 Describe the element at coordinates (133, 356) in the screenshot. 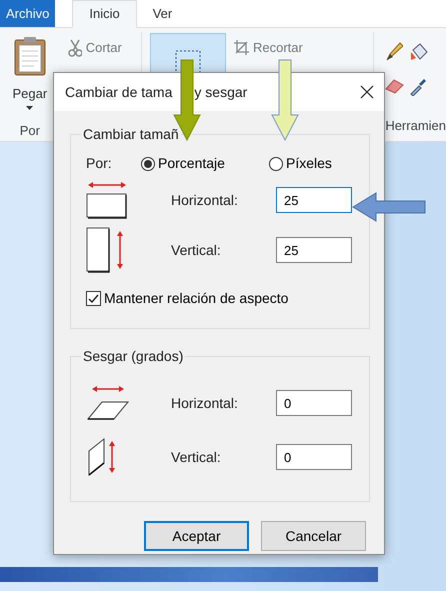

I see `group-legend: Sesgar (grados)` at that location.